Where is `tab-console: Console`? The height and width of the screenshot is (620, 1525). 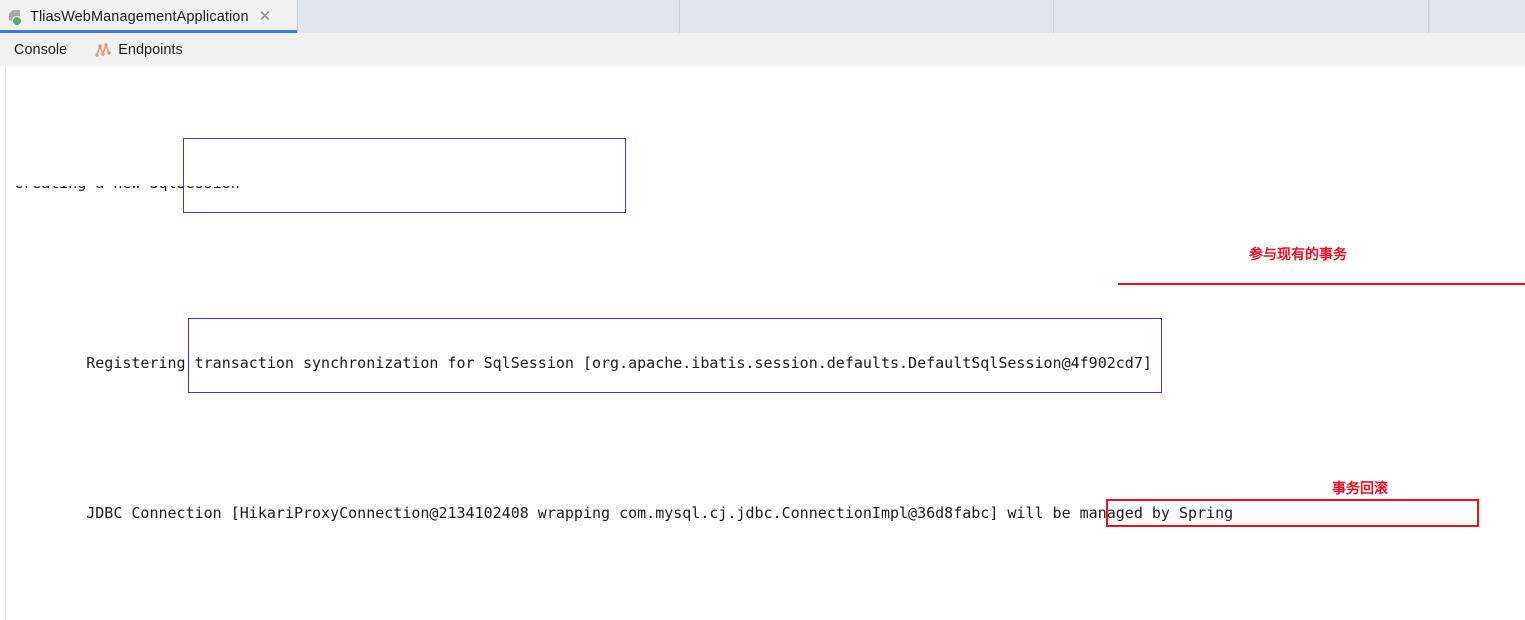 tab-console: Console is located at coordinates (40, 49).